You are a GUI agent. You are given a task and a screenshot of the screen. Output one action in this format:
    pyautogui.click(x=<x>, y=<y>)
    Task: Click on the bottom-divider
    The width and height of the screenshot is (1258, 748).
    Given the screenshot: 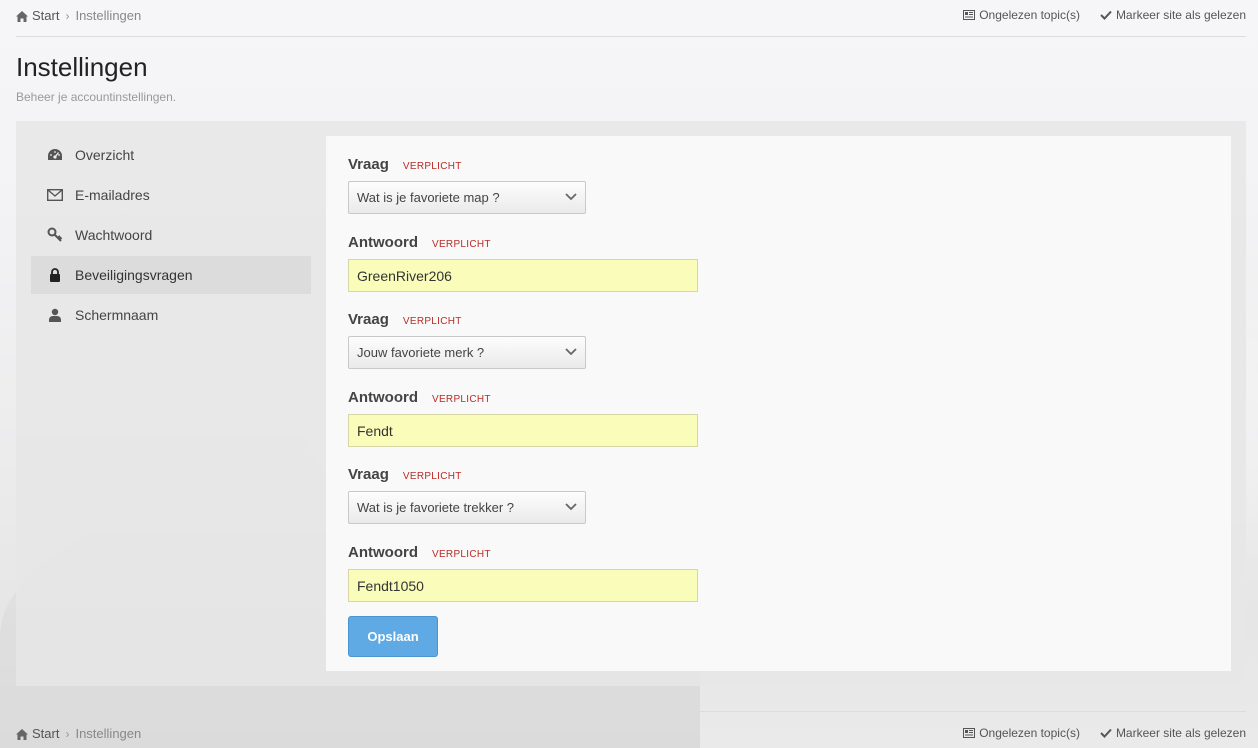 What is the action you would take?
    pyautogui.click(x=631, y=711)
    